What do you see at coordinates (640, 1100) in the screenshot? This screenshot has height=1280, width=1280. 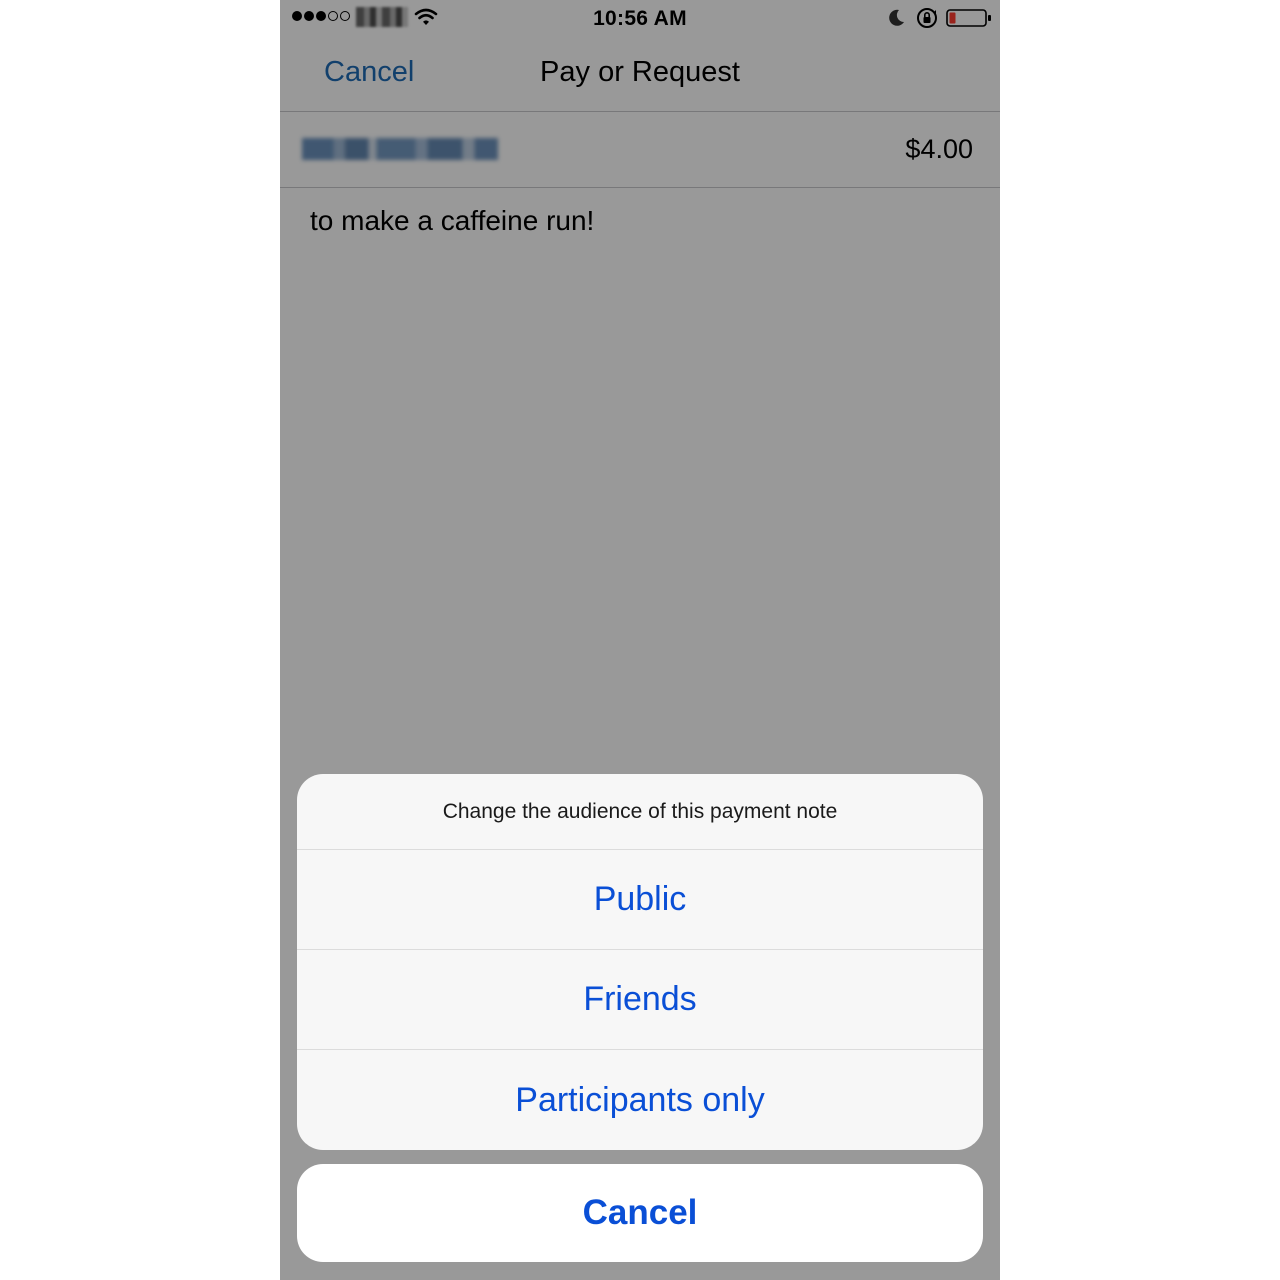 I see `audience-option-participants-only: Participants only` at bounding box center [640, 1100].